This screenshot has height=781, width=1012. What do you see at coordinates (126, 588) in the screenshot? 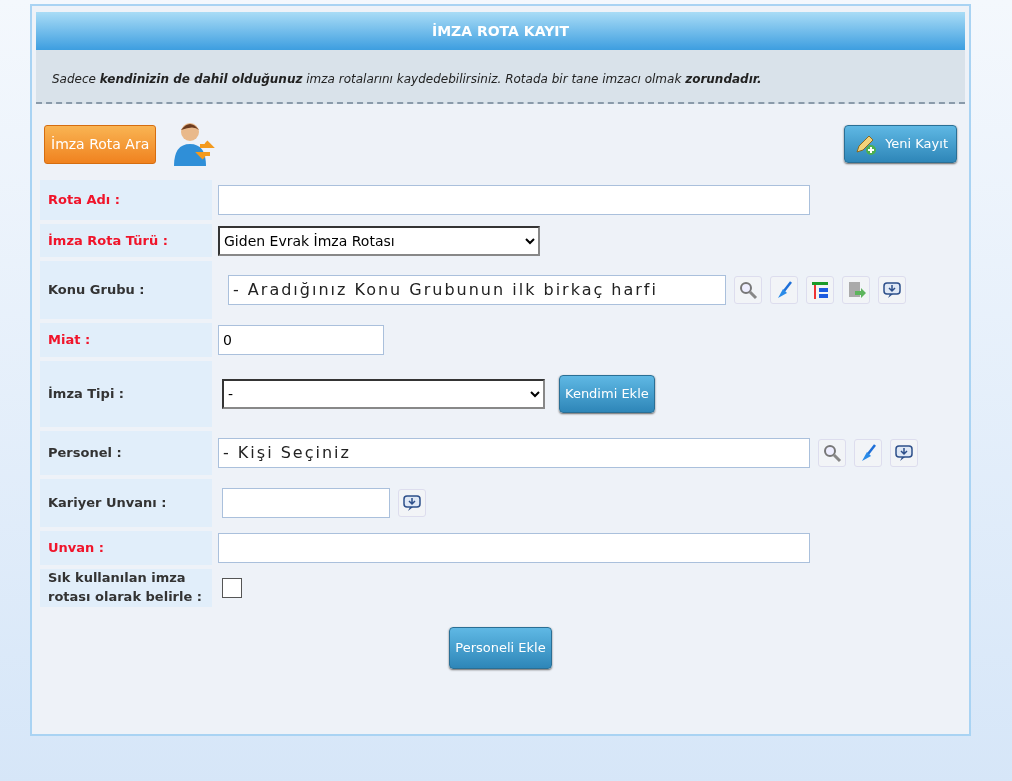
I see `field-label: Sık kullanılan imza rotası olarak belirle :` at bounding box center [126, 588].